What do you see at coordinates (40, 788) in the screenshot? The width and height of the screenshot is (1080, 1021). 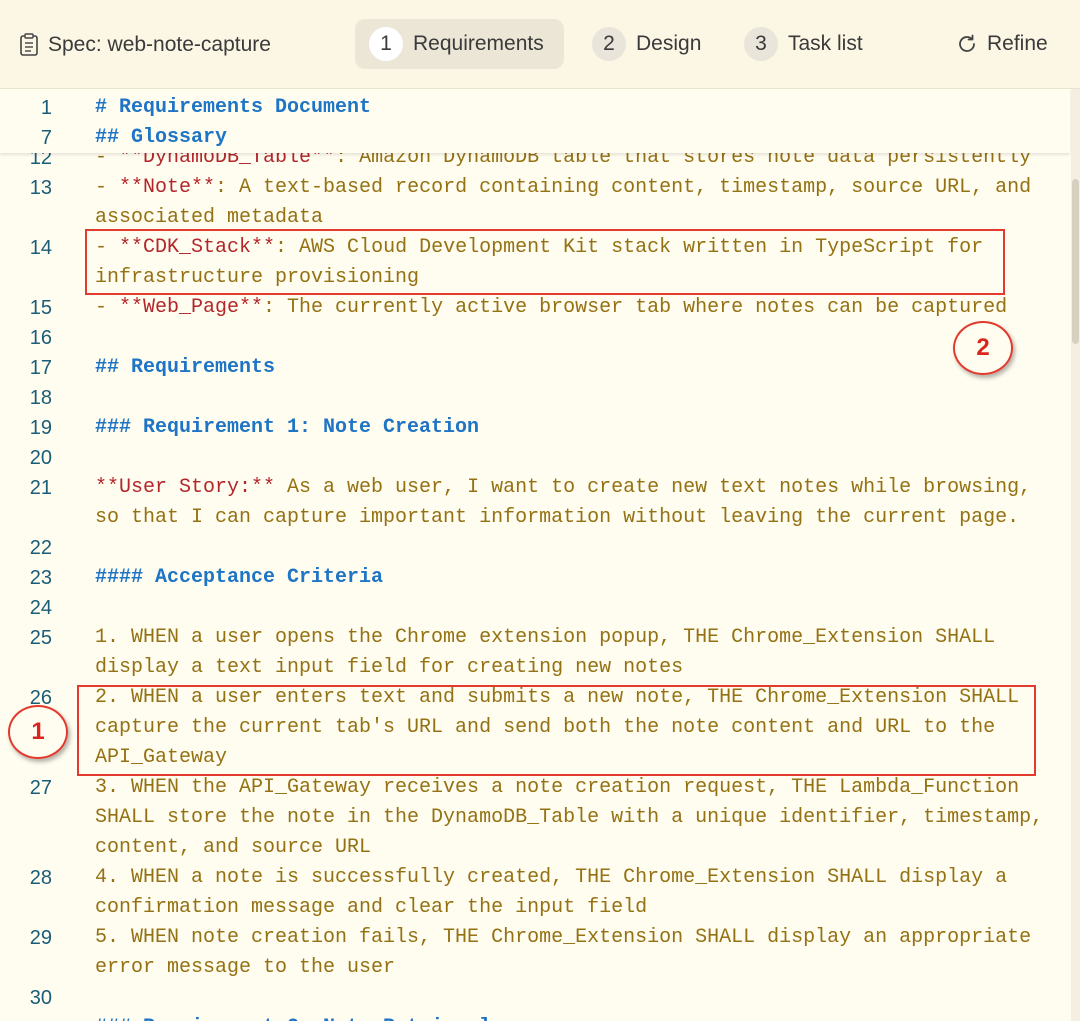 I see `line-number: 27` at bounding box center [40, 788].